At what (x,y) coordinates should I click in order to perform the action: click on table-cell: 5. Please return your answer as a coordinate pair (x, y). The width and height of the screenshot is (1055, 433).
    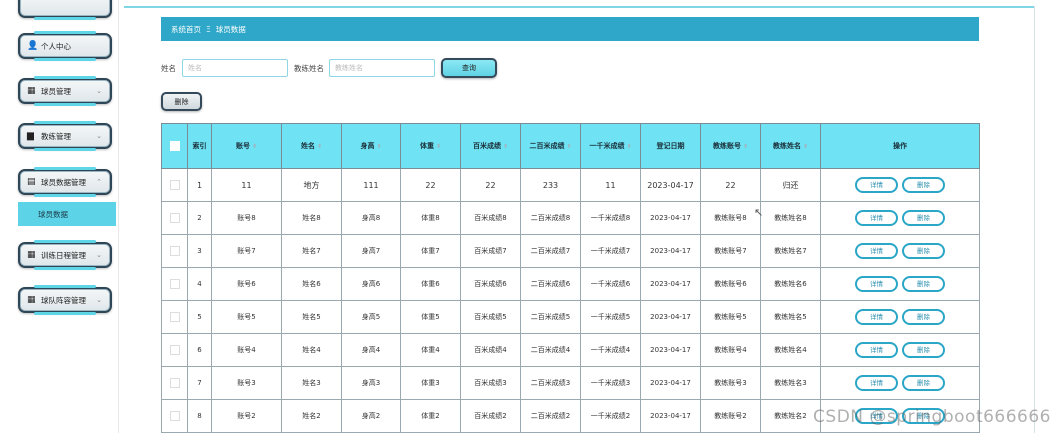
    Looking at the image, I should click on (199, 317).